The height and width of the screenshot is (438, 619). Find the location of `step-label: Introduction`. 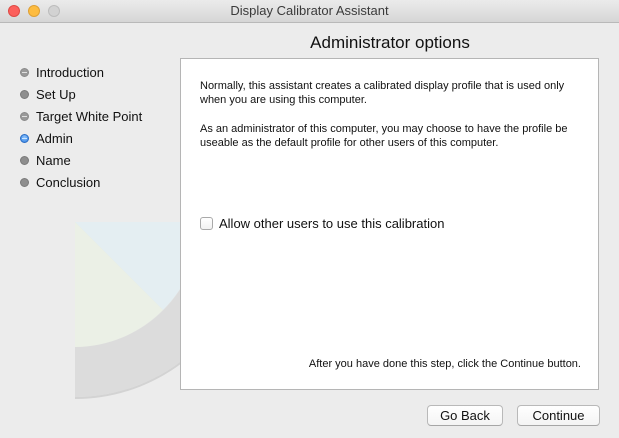

step-label: Introduction is located at coordinates (70, 72).